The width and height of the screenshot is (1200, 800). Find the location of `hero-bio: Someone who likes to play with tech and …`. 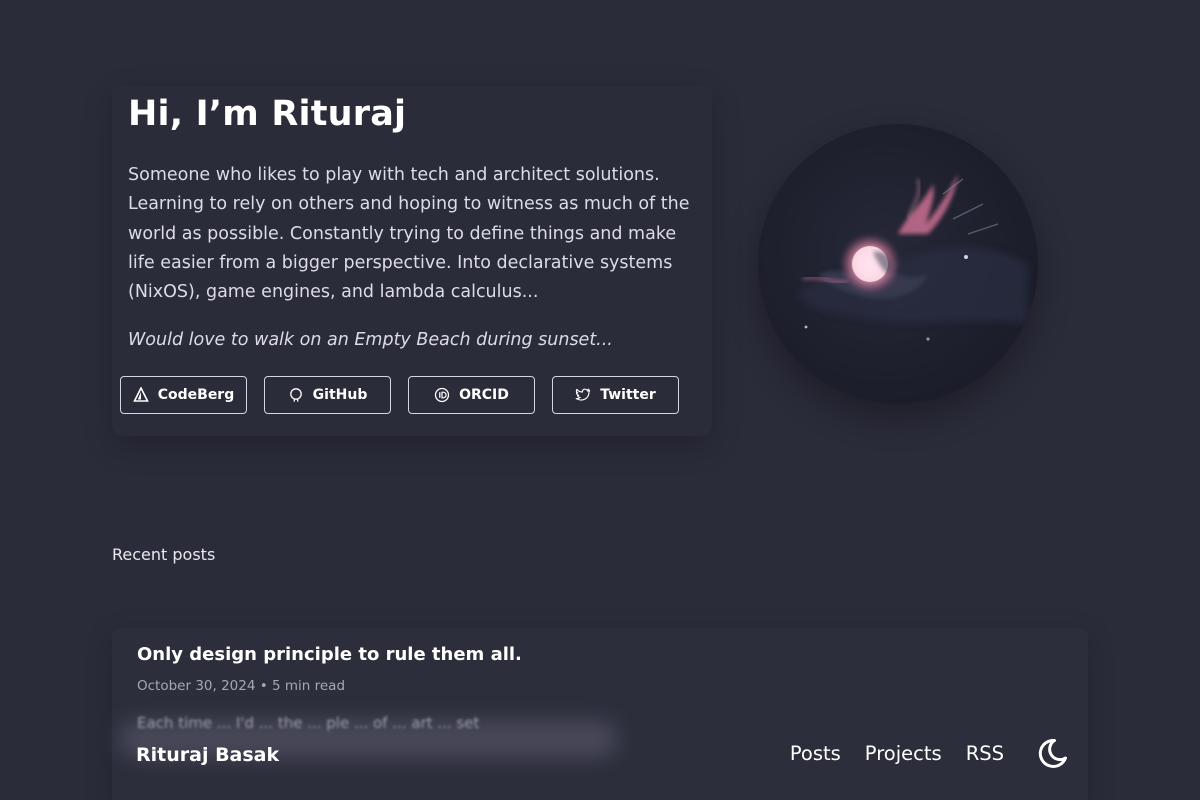

hero-bio: Someone who likes to play with tech and … is located at coordinates (409, 234).